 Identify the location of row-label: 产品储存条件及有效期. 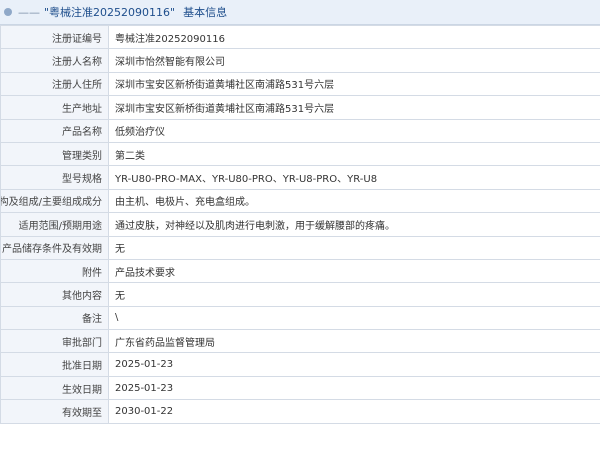
(54, 247).